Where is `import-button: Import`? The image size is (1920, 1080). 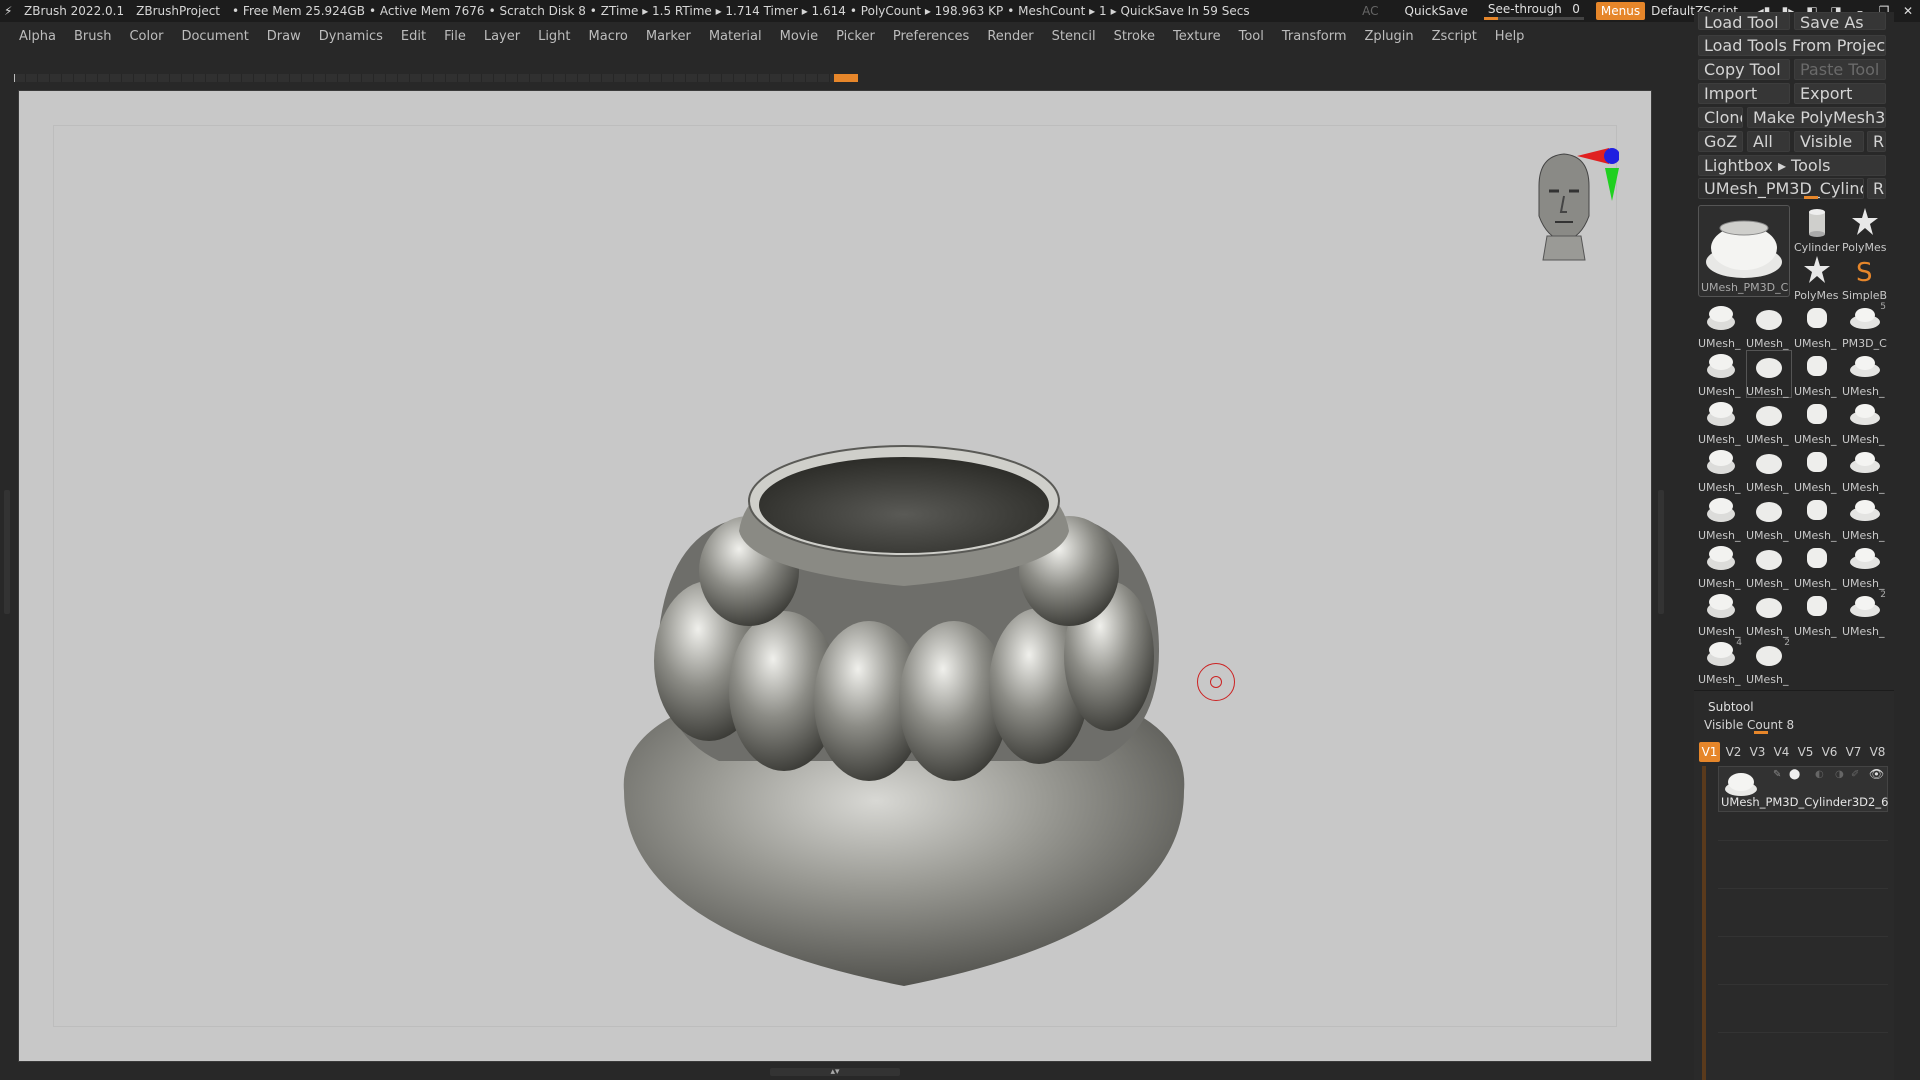 import-button: Import is located at coordinates (1744, 93).